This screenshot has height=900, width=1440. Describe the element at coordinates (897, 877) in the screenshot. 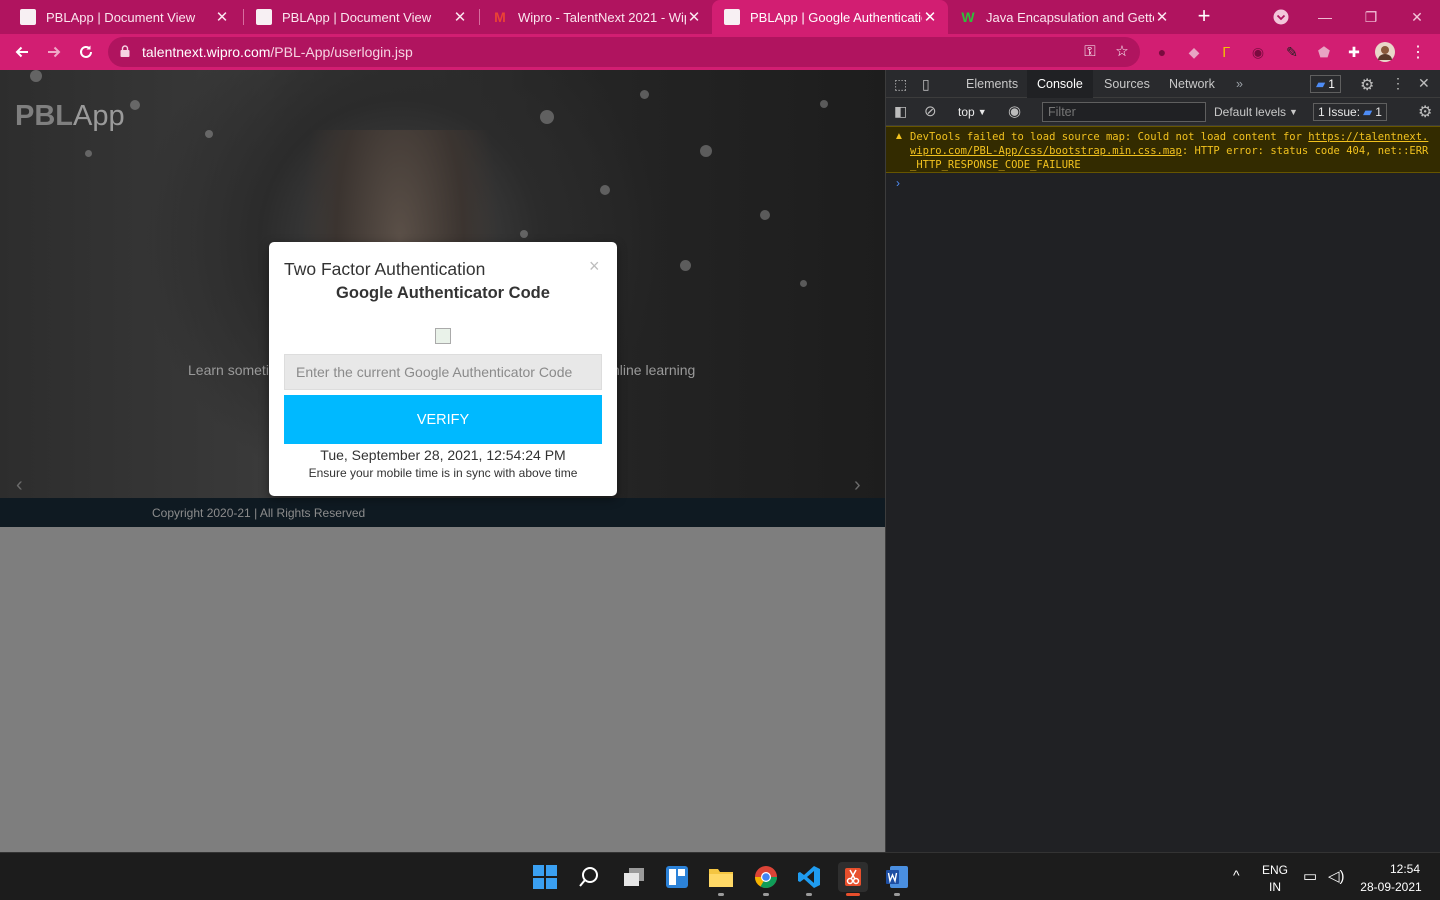

I see `word-button` at that location.